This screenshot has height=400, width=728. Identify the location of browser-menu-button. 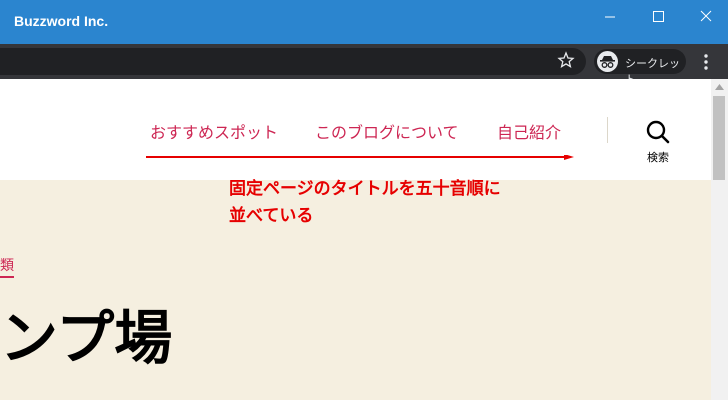
(706, 64).